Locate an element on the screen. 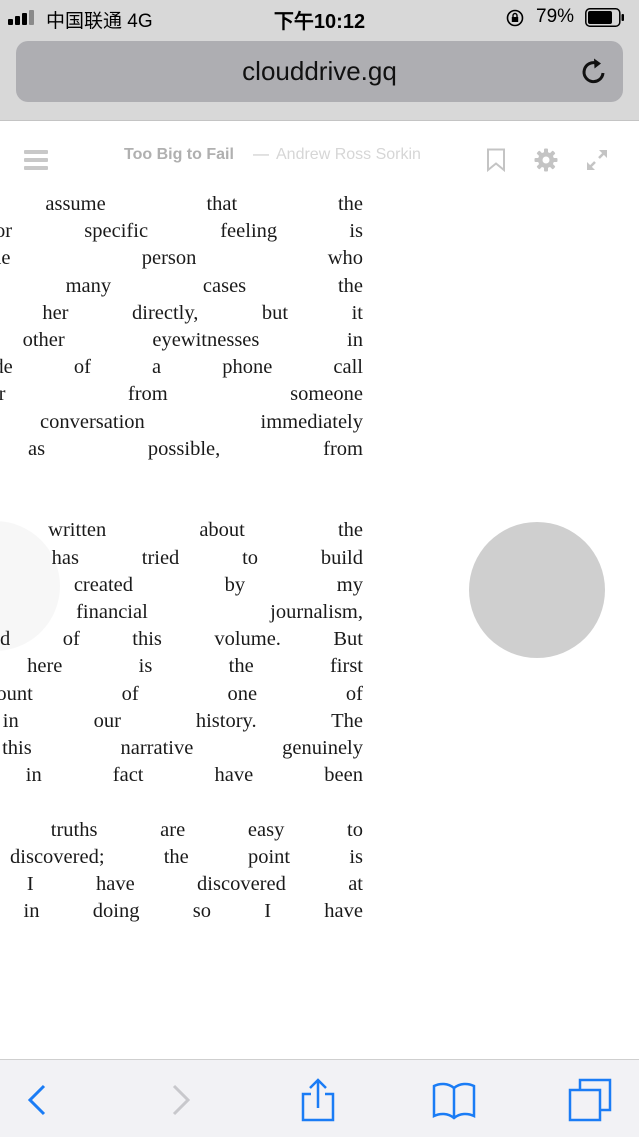 The image size is (639, 1137). status-bar: 中国联通 4G 下午10:12 79% is located at coordinates (319, 18).